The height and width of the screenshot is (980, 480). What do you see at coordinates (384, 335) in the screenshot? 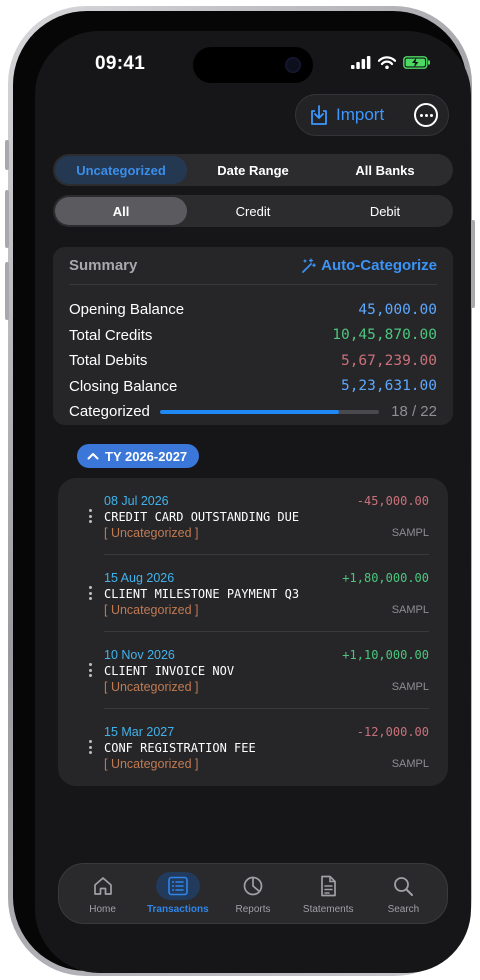
I see `summary-row-value: 10,45,870.00` at bounding box center [384, 335].